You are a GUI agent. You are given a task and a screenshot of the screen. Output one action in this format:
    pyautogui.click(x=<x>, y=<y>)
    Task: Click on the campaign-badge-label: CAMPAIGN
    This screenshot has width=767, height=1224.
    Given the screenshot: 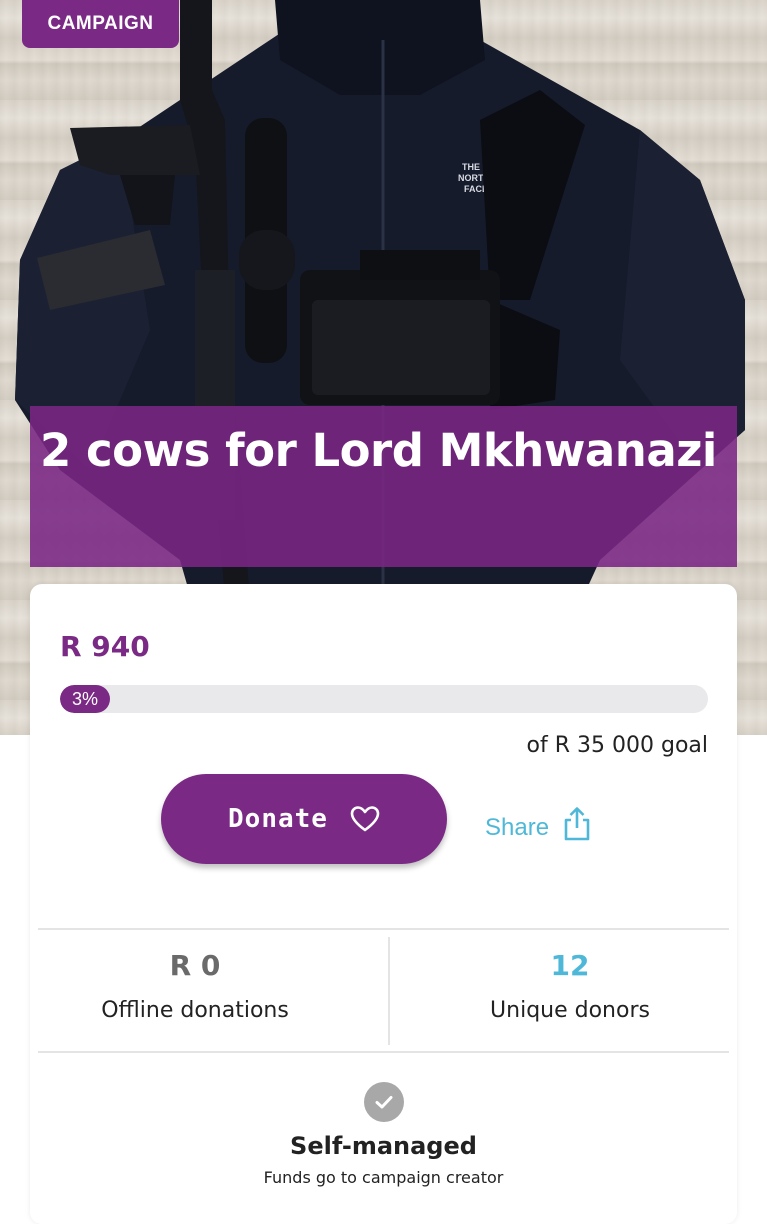 What is the action you would take?
    pyautogui.click(x=100, y=23)
    